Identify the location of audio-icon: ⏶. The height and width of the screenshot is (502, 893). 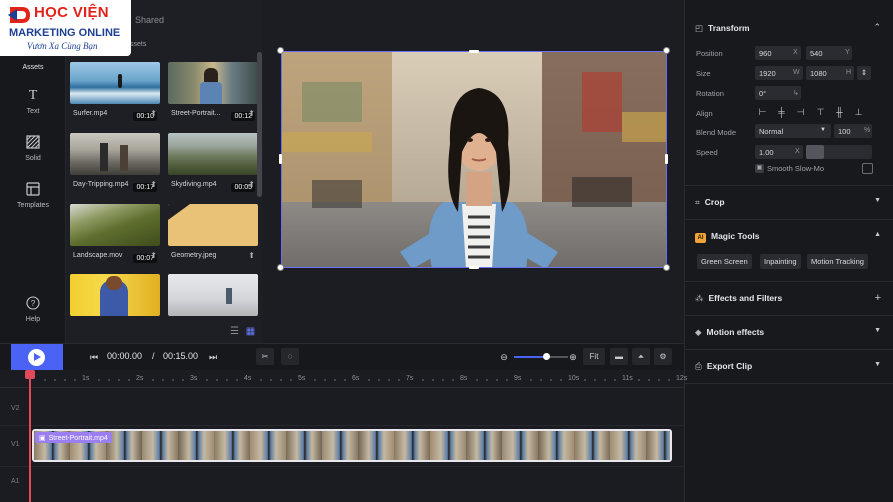
(641, 356).